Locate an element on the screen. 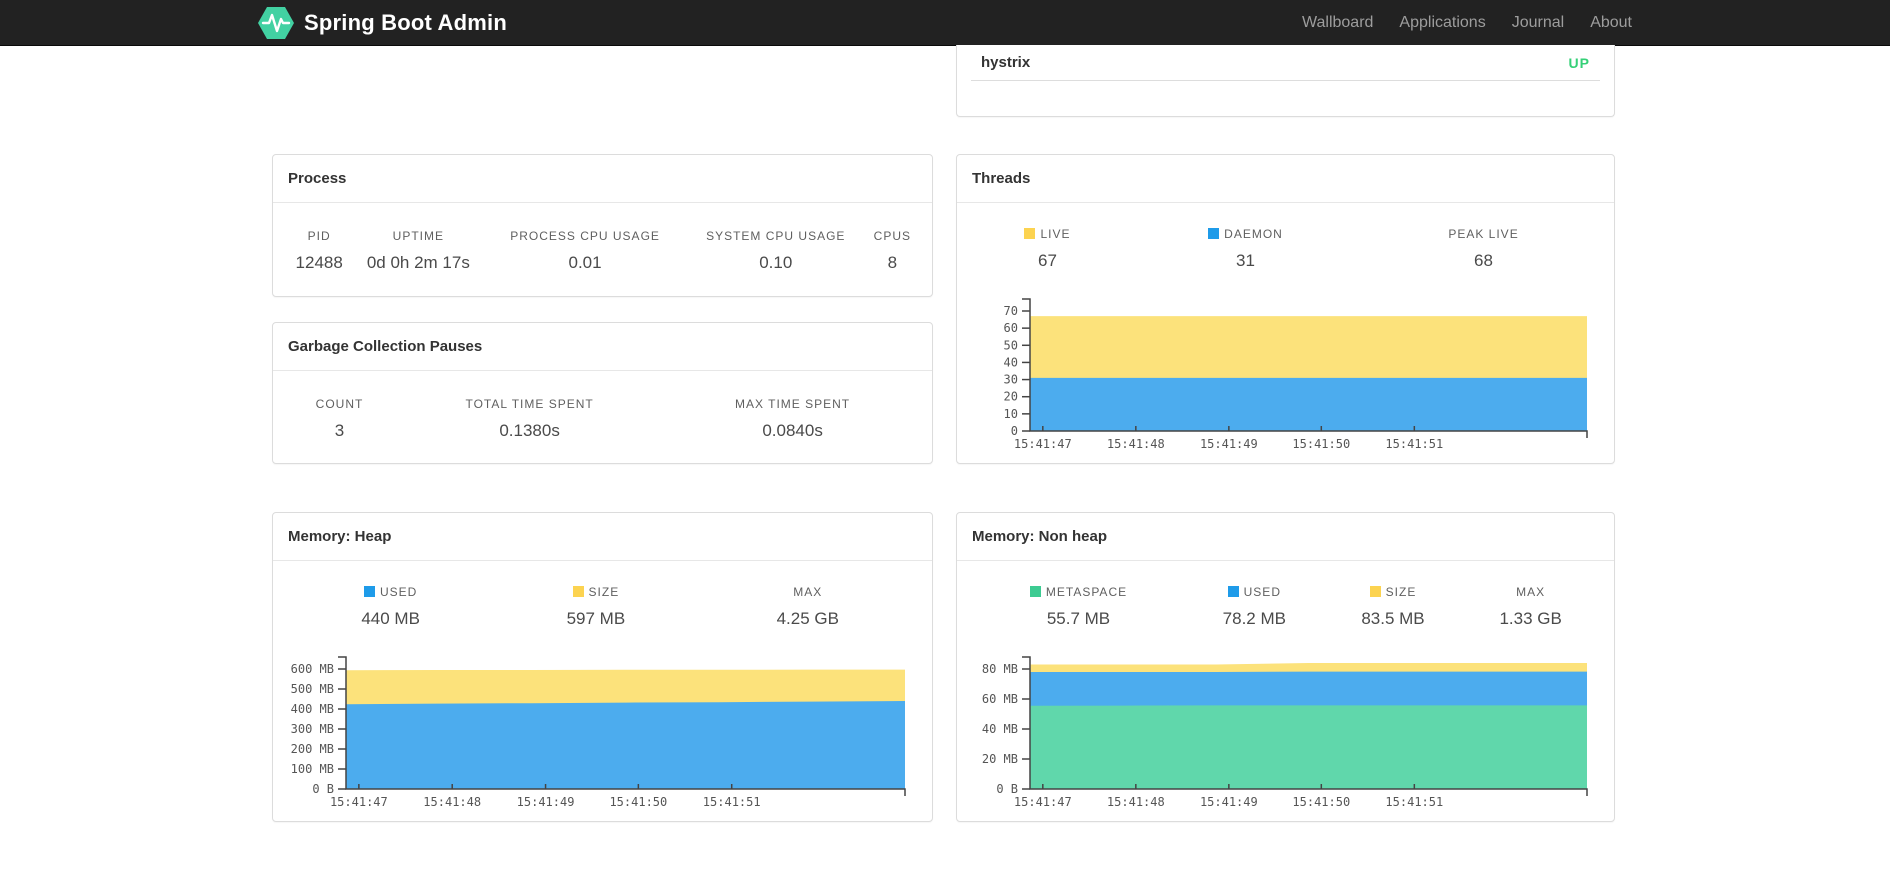 The height and width of the screenshot is (892, 1890). brand-link: Spring Boot Admin is located at coordinates (382, 23).